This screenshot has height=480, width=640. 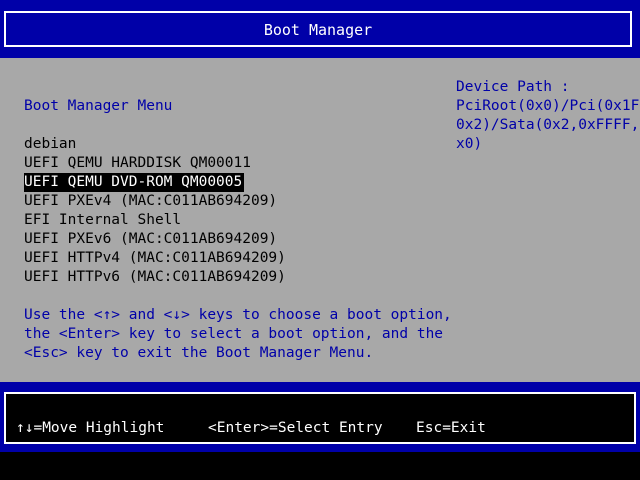 What do you see at coordinates (151, 201) in the screenshot?
I see `boot-option-label: UEFI PXEv4 (MAC:C011AB694209)` at bounding box center [151, 201].